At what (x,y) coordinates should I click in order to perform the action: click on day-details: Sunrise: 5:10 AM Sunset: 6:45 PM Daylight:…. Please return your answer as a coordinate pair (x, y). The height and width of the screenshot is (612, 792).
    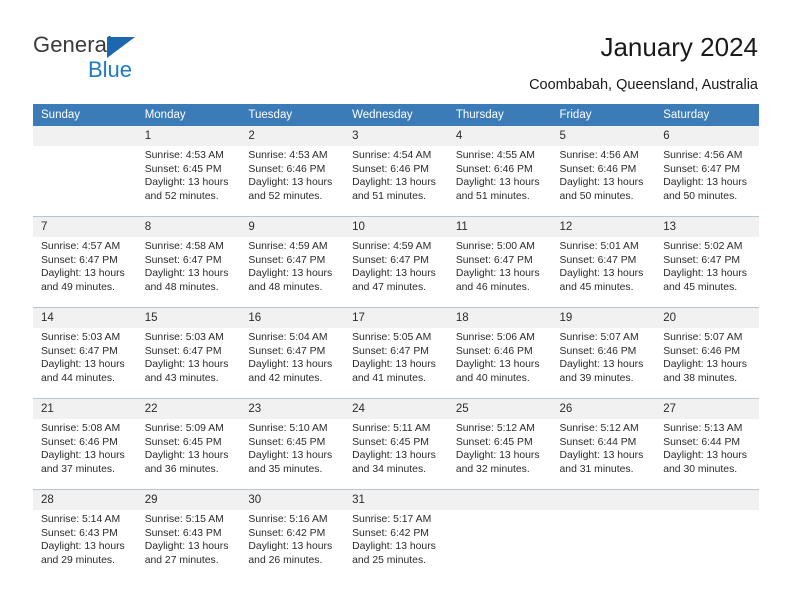
    Looking at the image, I should click on (292, 447).